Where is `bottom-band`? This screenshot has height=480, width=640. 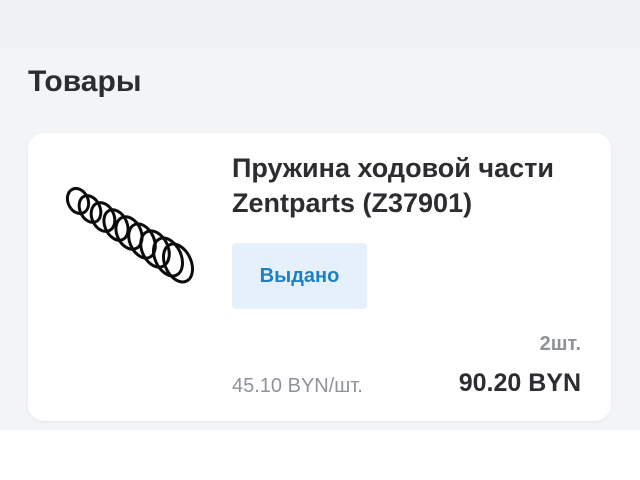
bottom-band is located at coordinates (320, 455).